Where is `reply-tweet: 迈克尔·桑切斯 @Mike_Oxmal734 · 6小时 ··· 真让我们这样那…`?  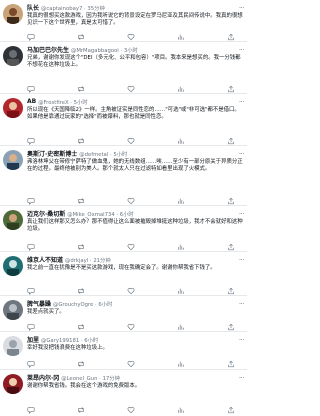
reply-tweet: 迈克尔·桑切斯 @Mike_Oxmal734 · 6小时 ··· 真让我们这样那… is located at coordinates (123, 229).